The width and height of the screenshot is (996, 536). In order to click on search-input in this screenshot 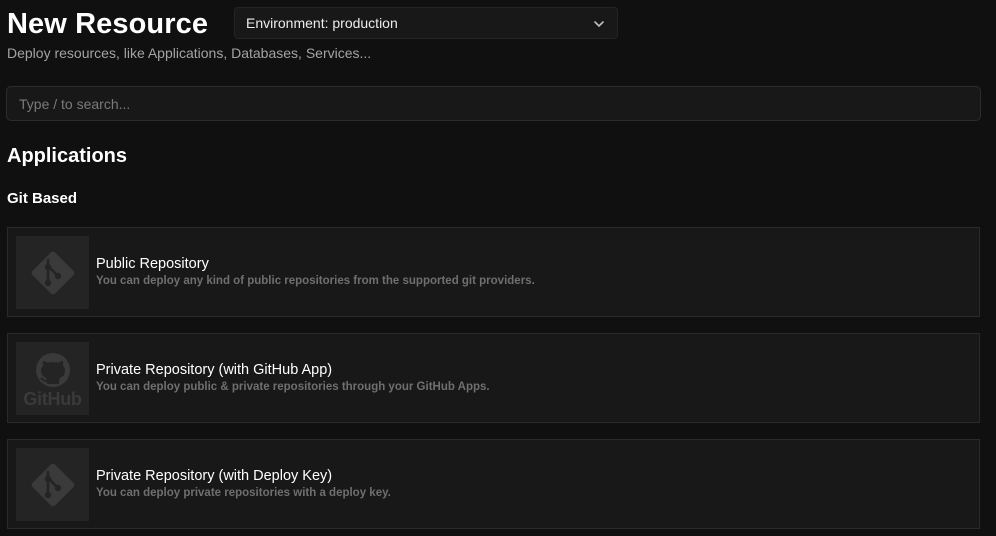, I will do `click(493, 103)`.